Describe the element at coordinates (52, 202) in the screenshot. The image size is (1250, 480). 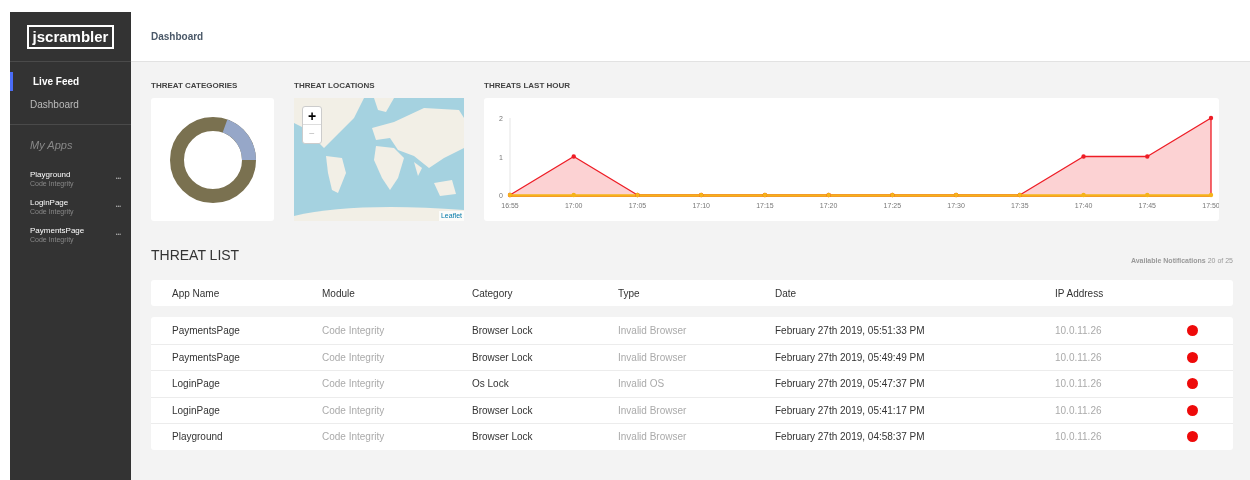
I see `app-name: LoginPage` at that location.